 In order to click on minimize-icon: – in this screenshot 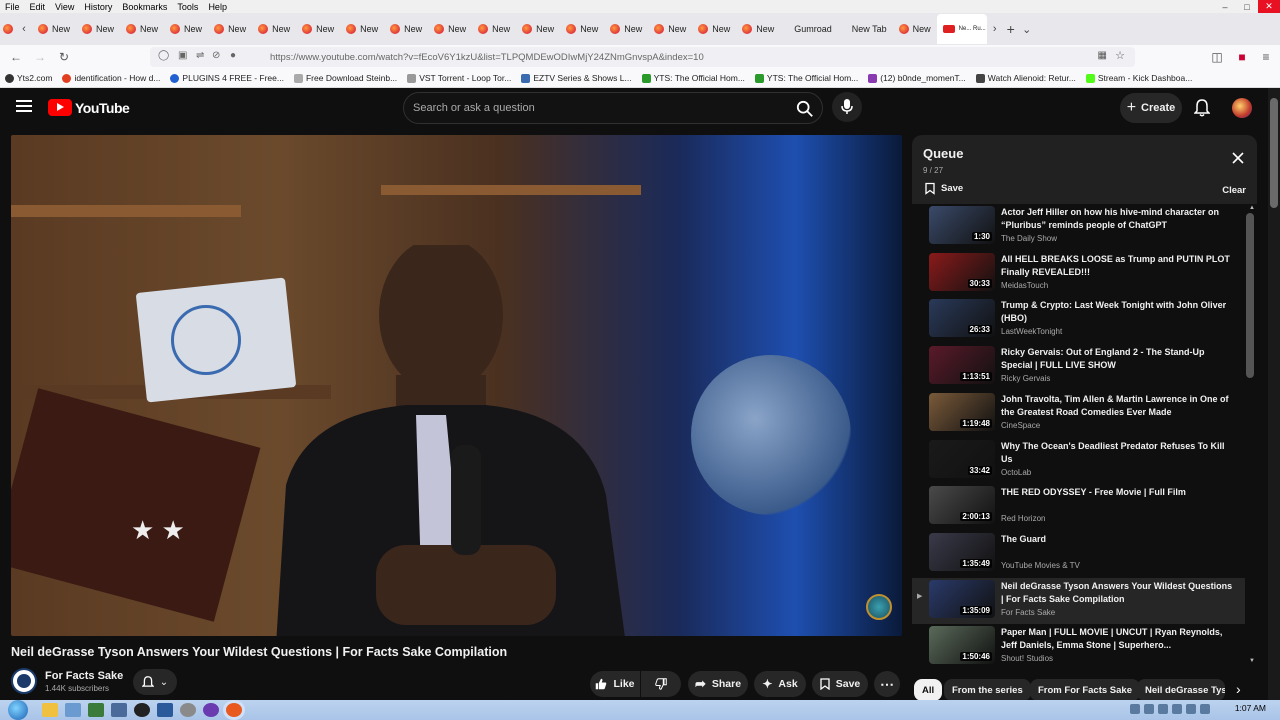, I will do `click(1225, 6)`.